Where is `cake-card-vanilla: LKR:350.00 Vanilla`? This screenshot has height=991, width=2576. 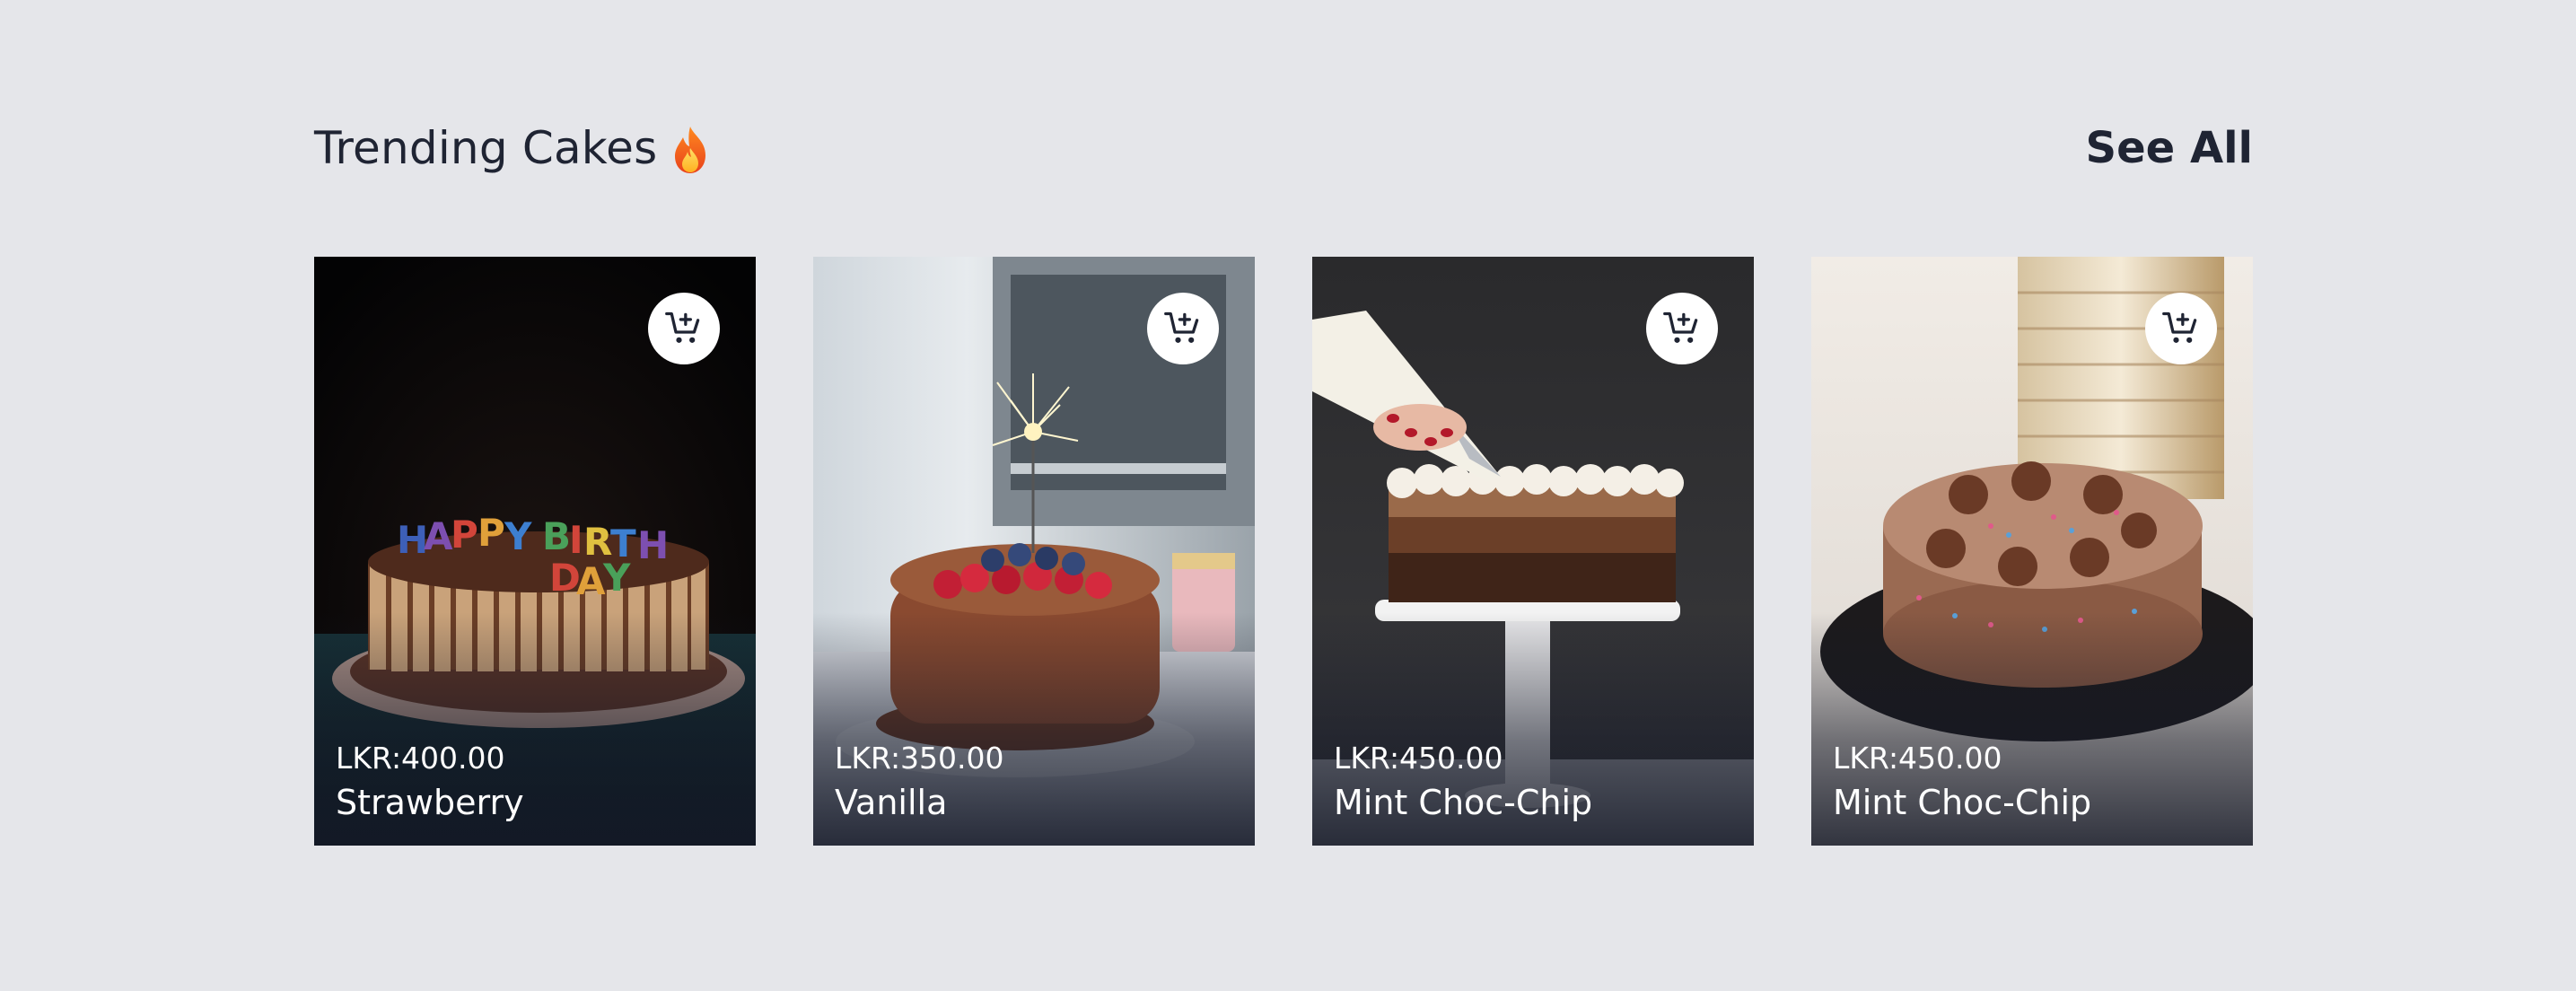
cake-card-vanilla: LKR:350.00 Vanilla is located at coordinates (1034, 551).